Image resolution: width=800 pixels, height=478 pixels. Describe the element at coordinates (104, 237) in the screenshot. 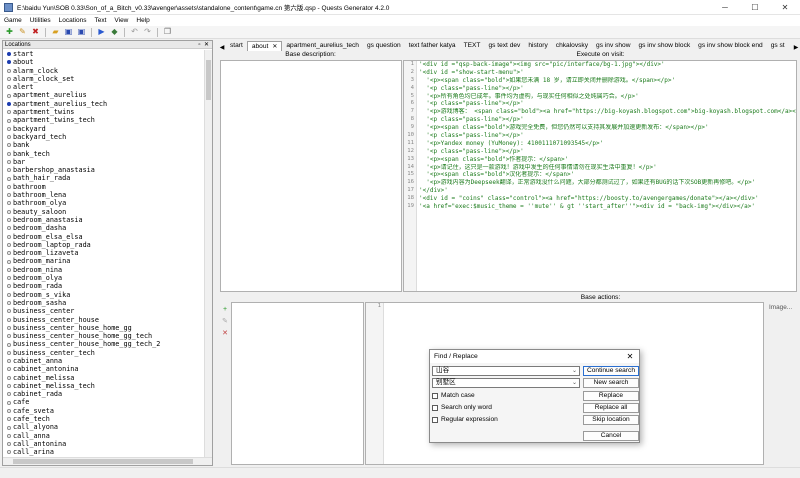

I see `location-item: bedroom_elsa_elsa` at that location.